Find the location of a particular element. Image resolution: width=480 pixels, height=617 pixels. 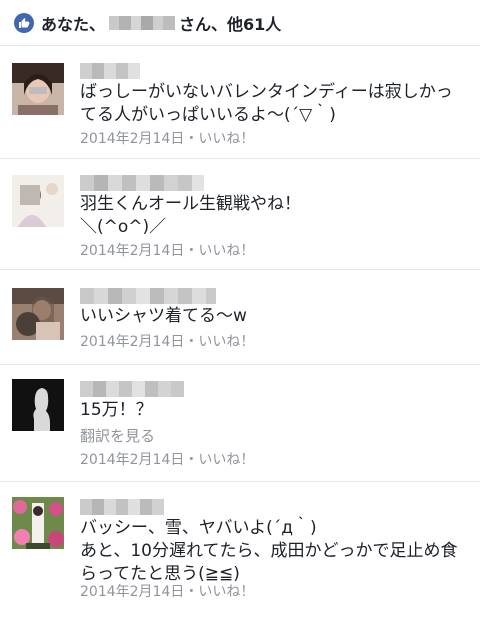

comment-text: いいシャツ着てる〜w is located at coordinates (163, 316).